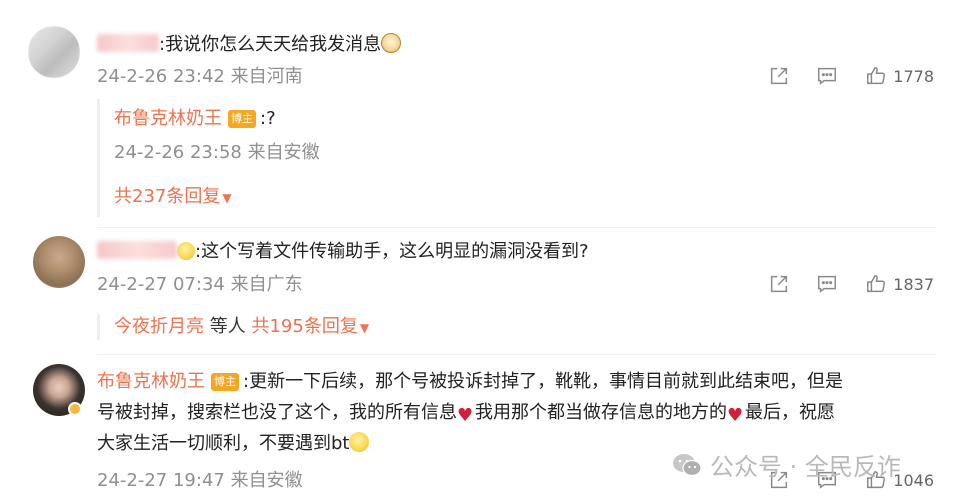  Describe the element at coordinates (304, 326) in the screenshot. I see `more-replies-label: 共195条回复` at that location.